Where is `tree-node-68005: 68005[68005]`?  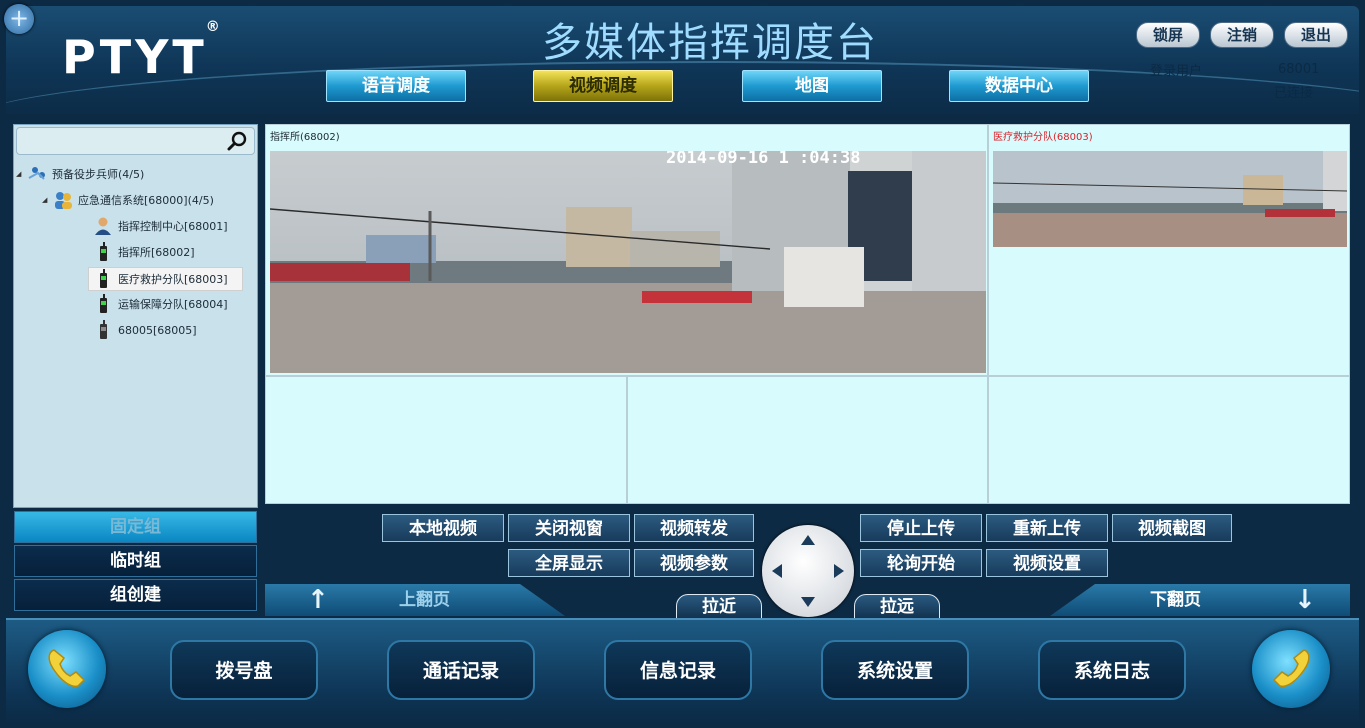
tree-node-68005: 68005[68005] is located at coordinates (144, 330).